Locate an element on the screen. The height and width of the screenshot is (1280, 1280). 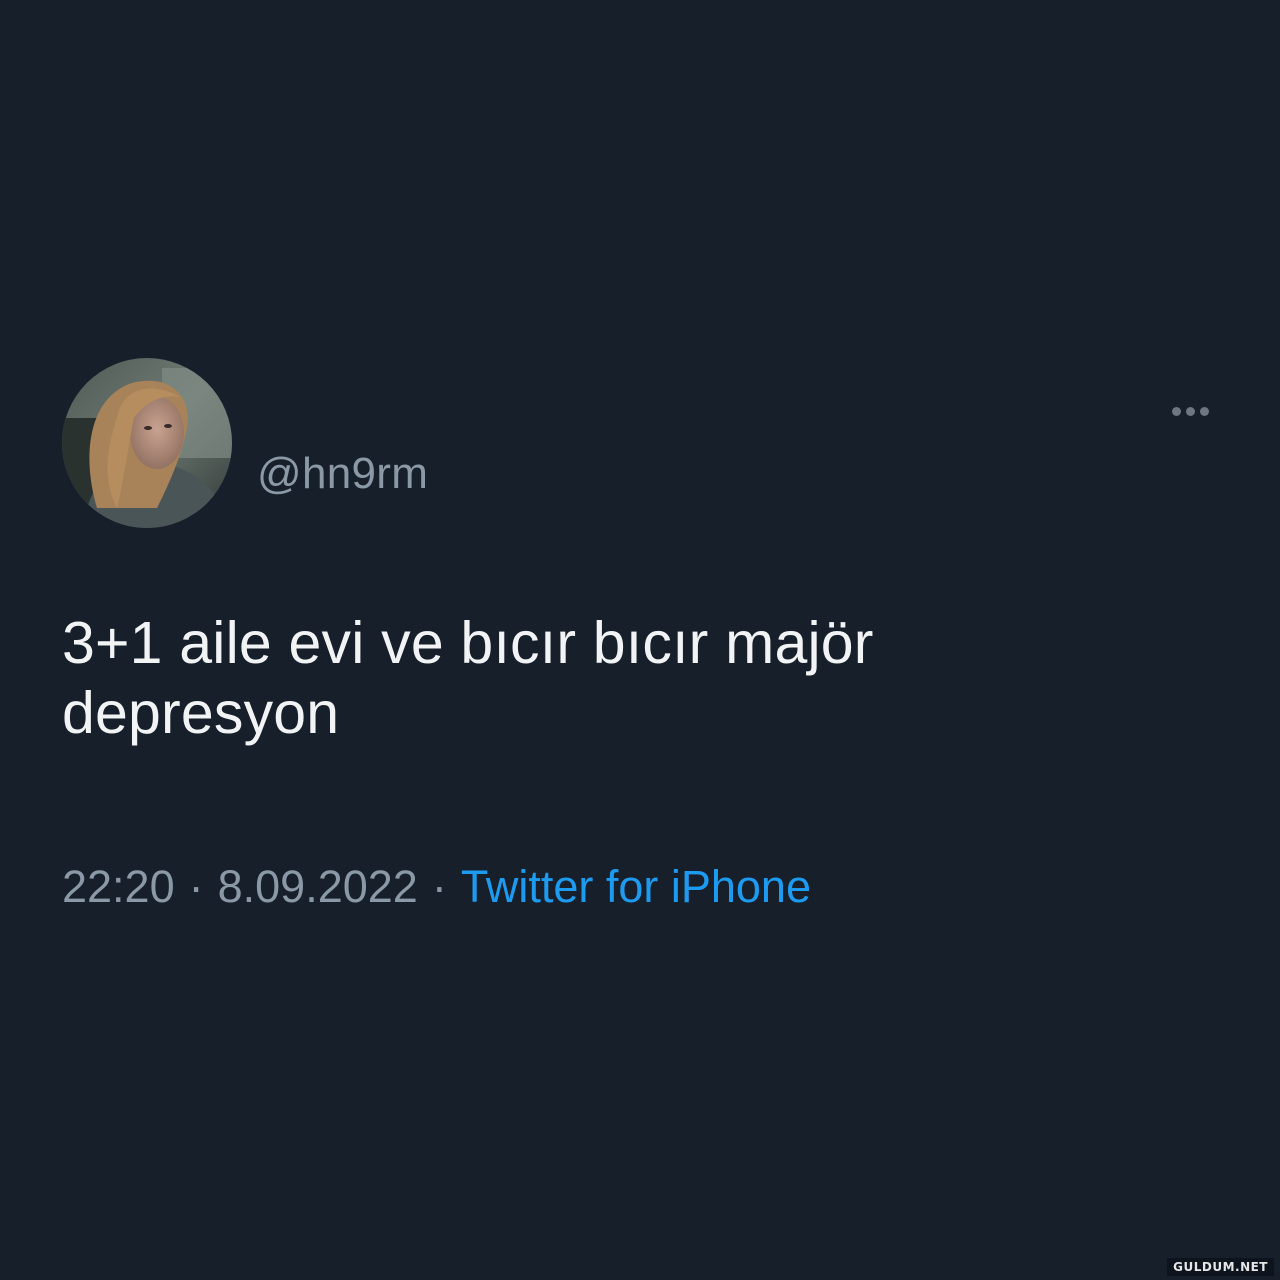
avatar-photo is located at coordinates (147, 443).